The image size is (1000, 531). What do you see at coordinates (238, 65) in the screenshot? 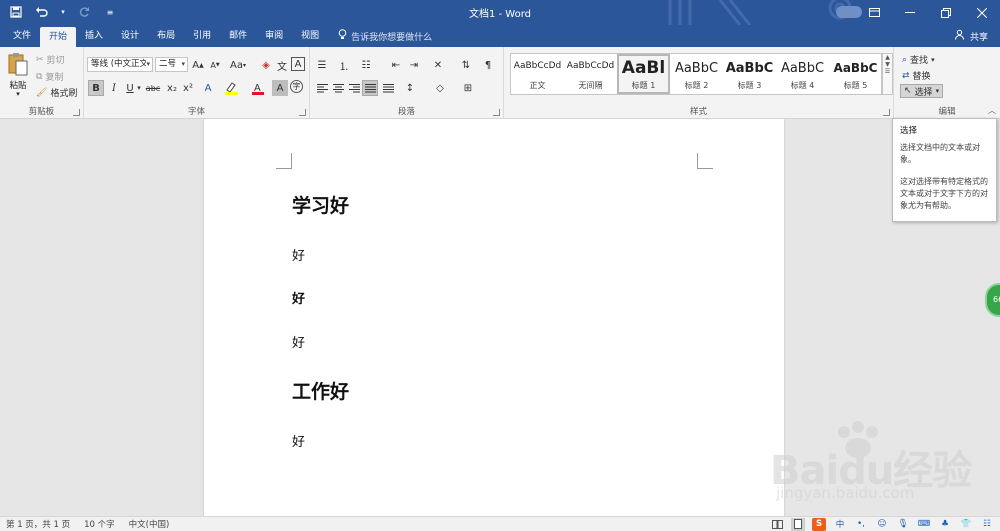
I see `change-case-icon: Aa ▾` at bounding box center [238, 65].